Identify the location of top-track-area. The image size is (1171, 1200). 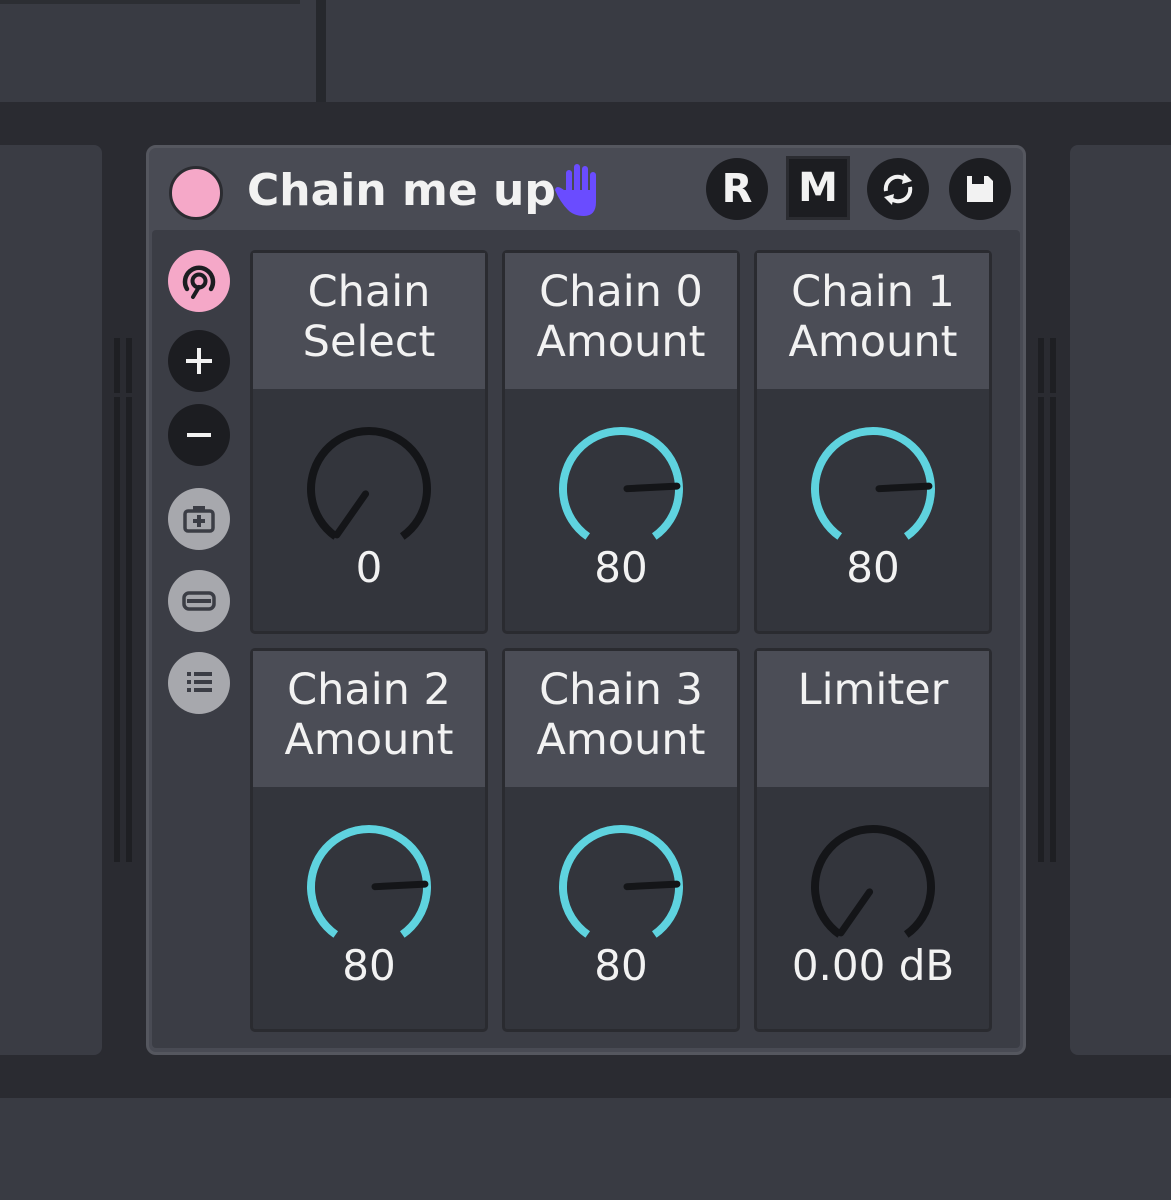
(585, 51).